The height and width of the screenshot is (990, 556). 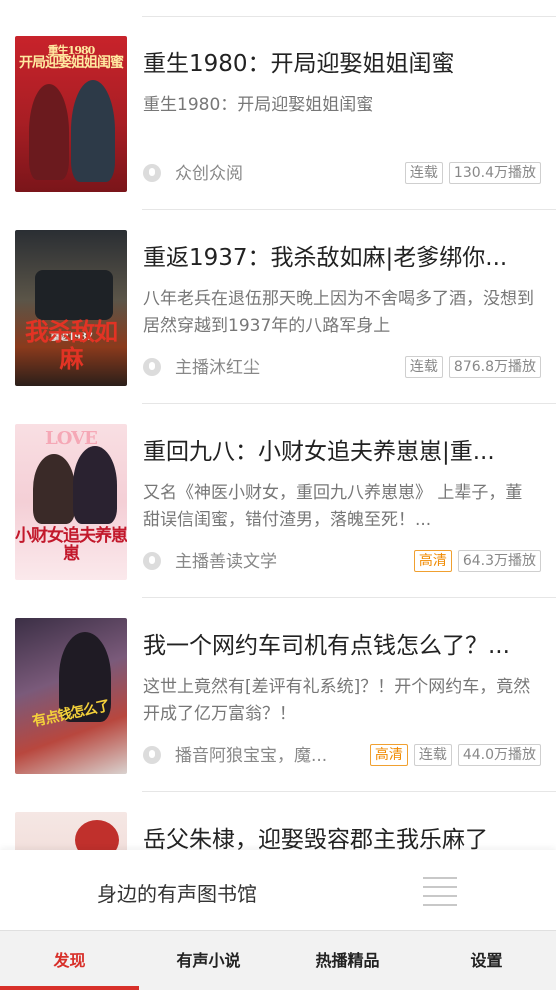 I want to click on book-meta: 播音阿狼宝宝，魔... 高清 连载 44.0万播放, so click(x=342, y=756).